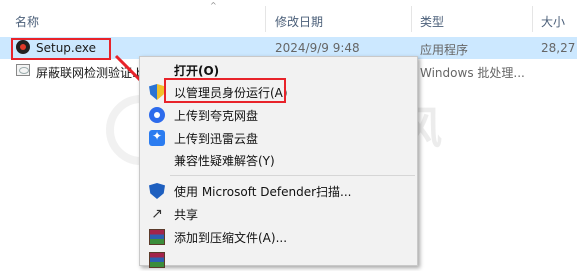 The image size is (577, 271). Describe the element at coordinates (278, 260) in the screenshot. I see `menu-item-partial` at that location.